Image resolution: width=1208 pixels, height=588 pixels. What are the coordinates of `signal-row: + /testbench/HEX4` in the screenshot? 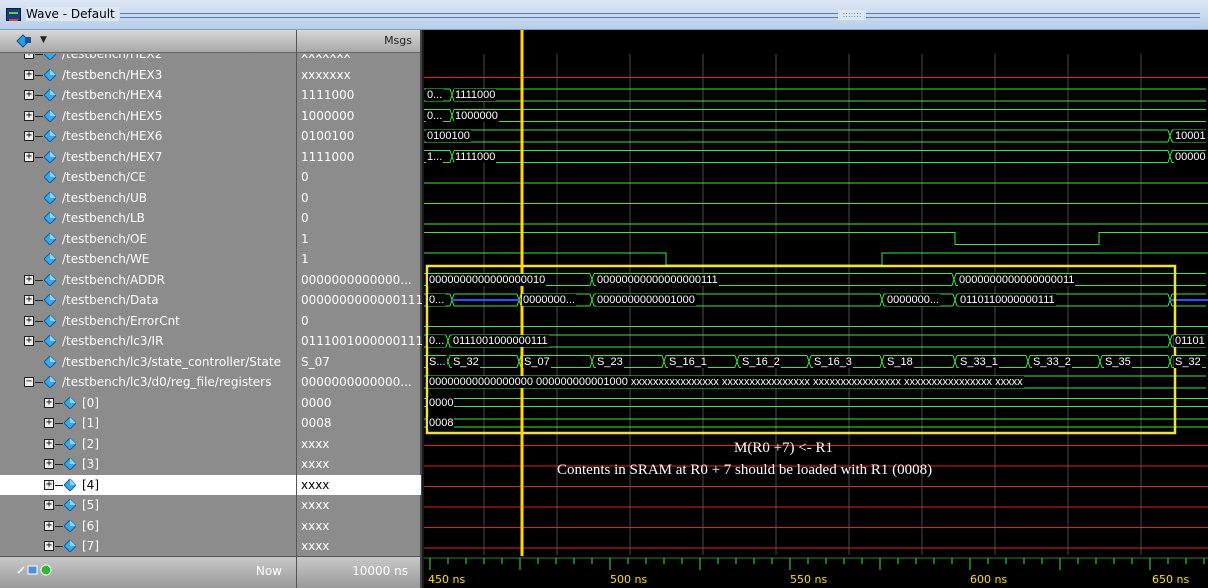 It's located at (148, 95).